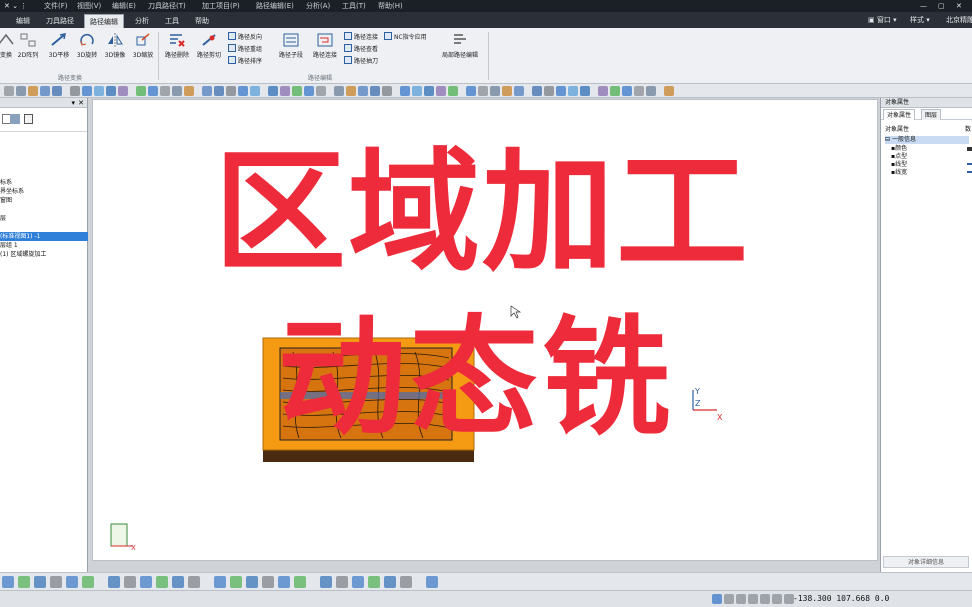 Image resolution: width=972 pixels, height=607 pixels. Describe the element at coordinates (143, 45) in the screenshot. I see `scale-3d-button: 3D缩放` at that location.